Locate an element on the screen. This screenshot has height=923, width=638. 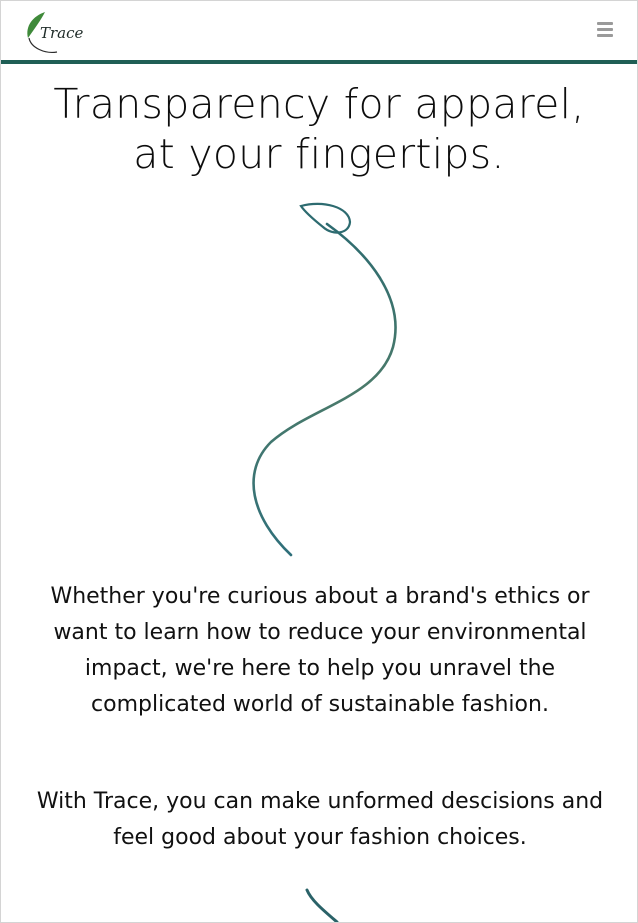
brand-name: Trace is located at coordinates (62, 33).